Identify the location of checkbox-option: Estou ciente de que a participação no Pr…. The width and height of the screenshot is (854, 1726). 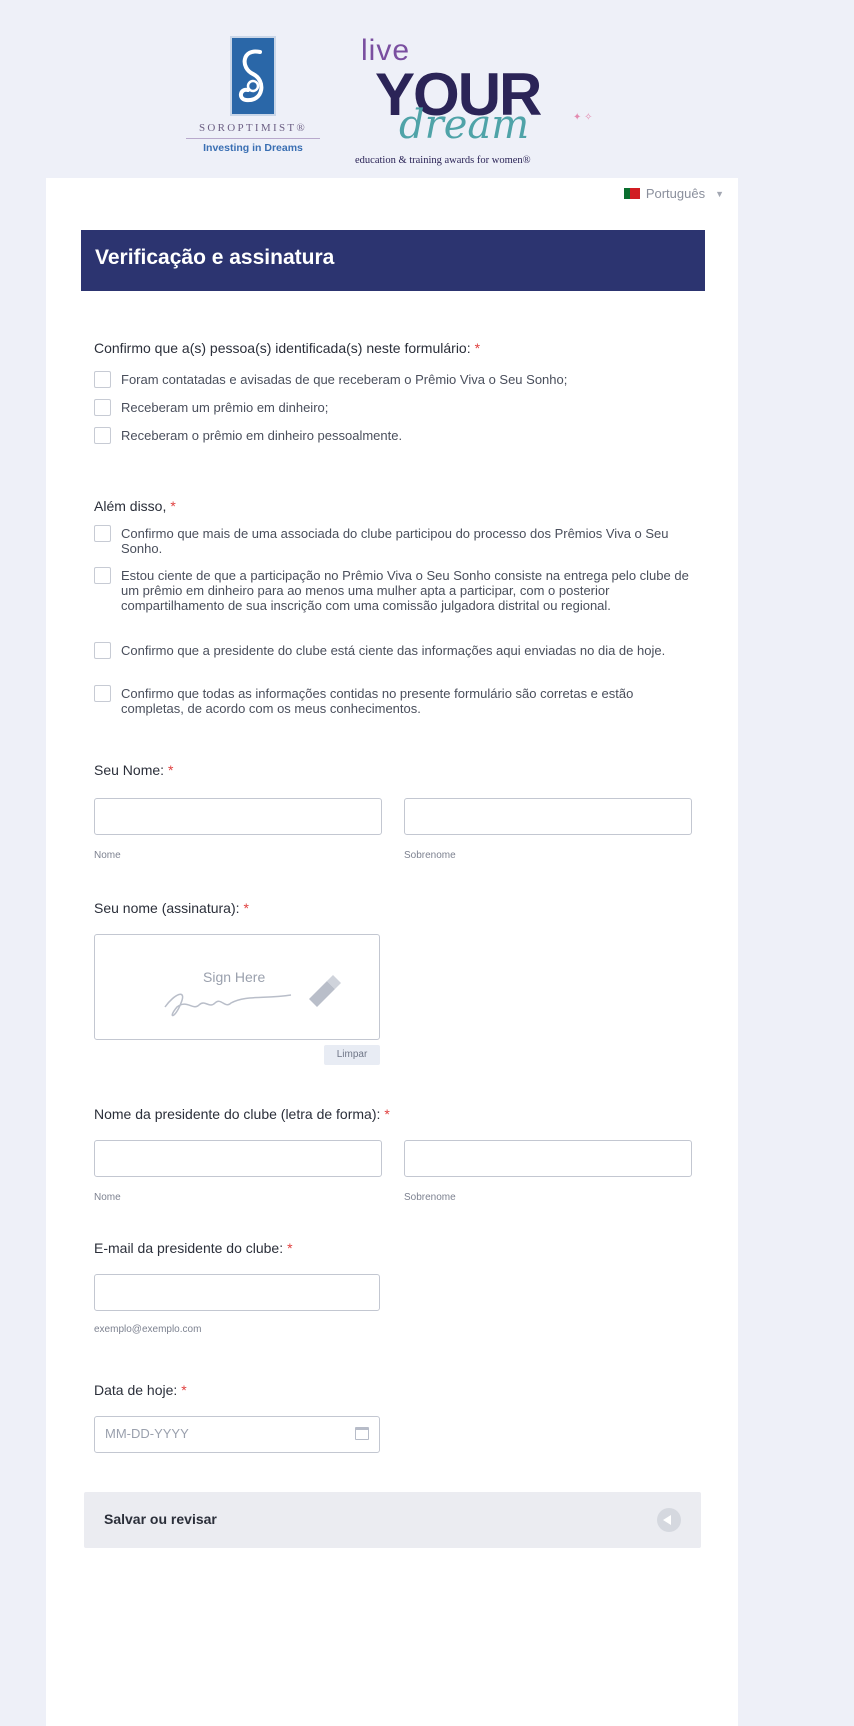
(393, 590).